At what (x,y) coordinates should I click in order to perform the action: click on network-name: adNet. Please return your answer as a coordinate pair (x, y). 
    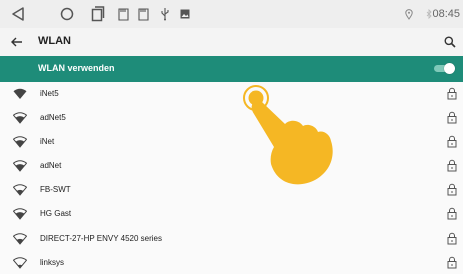
    Looking at the image, I should click on (51, 166).